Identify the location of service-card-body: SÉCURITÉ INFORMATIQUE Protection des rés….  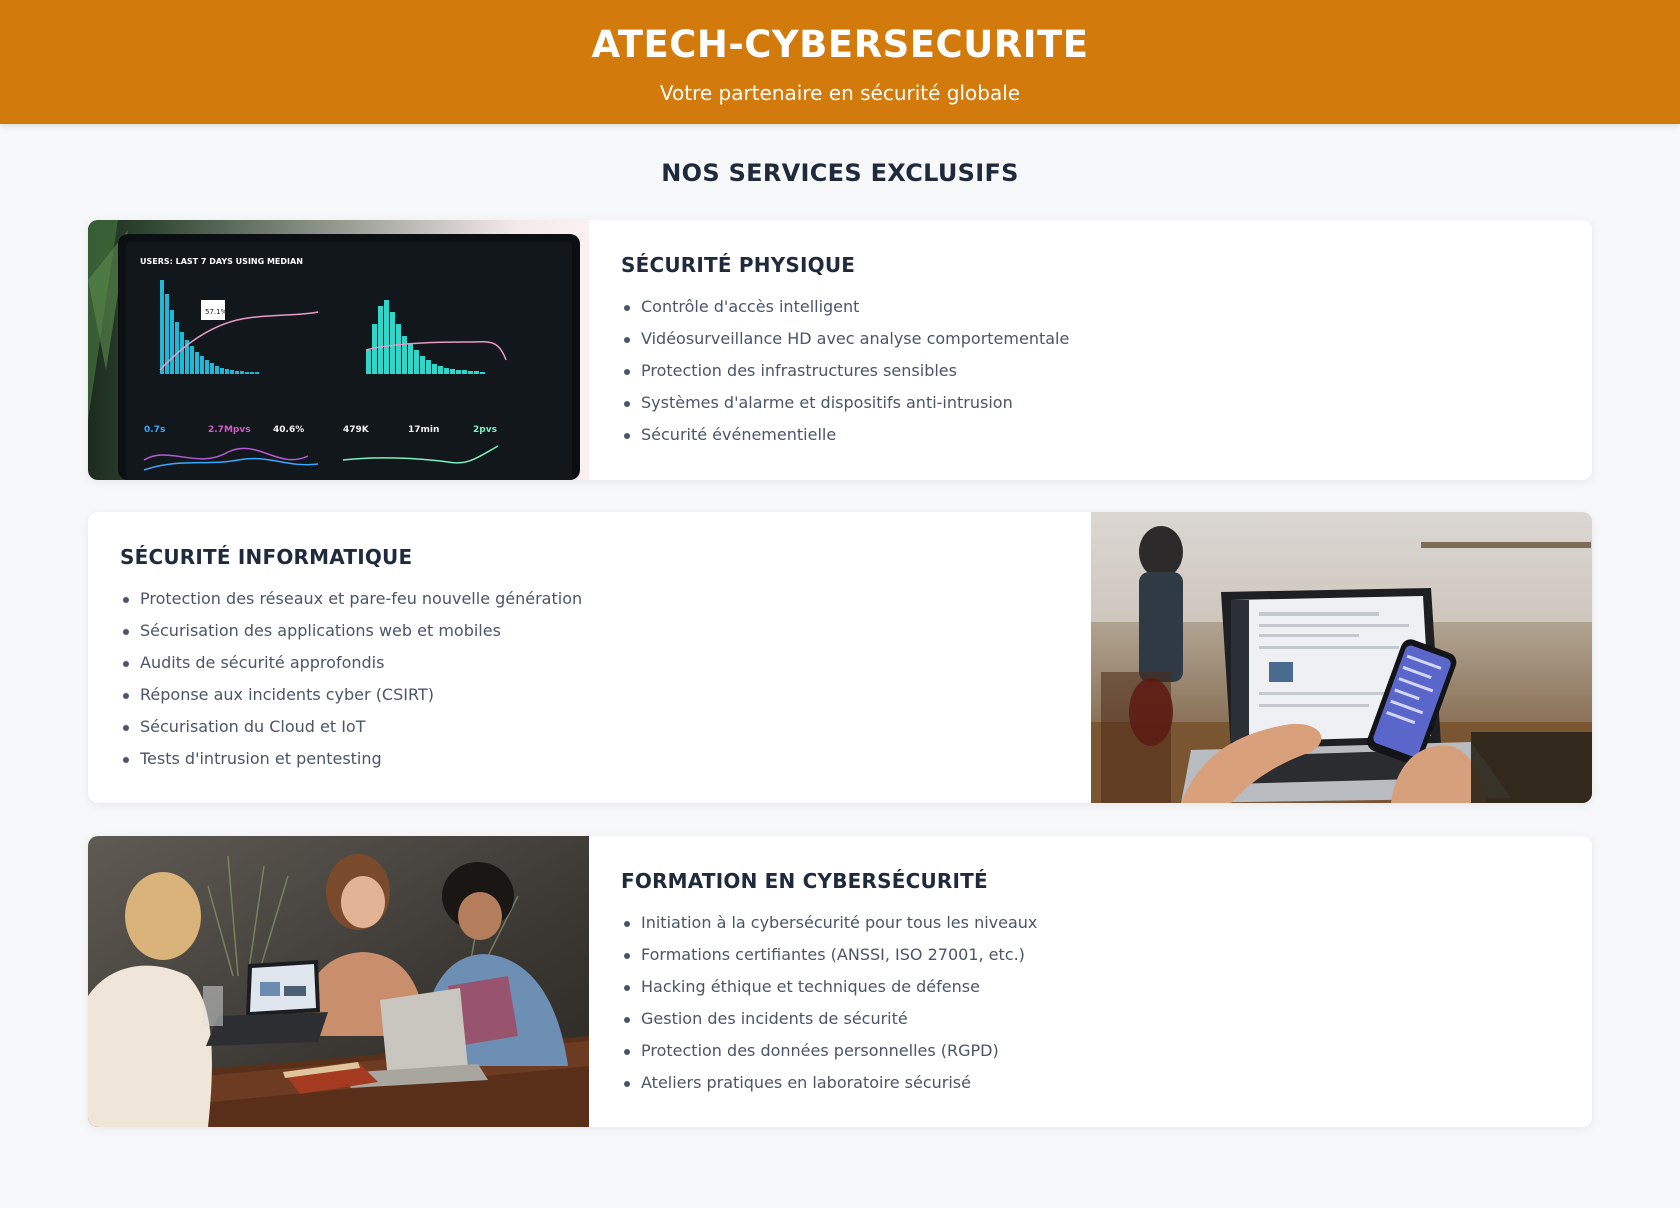
(589, 657).